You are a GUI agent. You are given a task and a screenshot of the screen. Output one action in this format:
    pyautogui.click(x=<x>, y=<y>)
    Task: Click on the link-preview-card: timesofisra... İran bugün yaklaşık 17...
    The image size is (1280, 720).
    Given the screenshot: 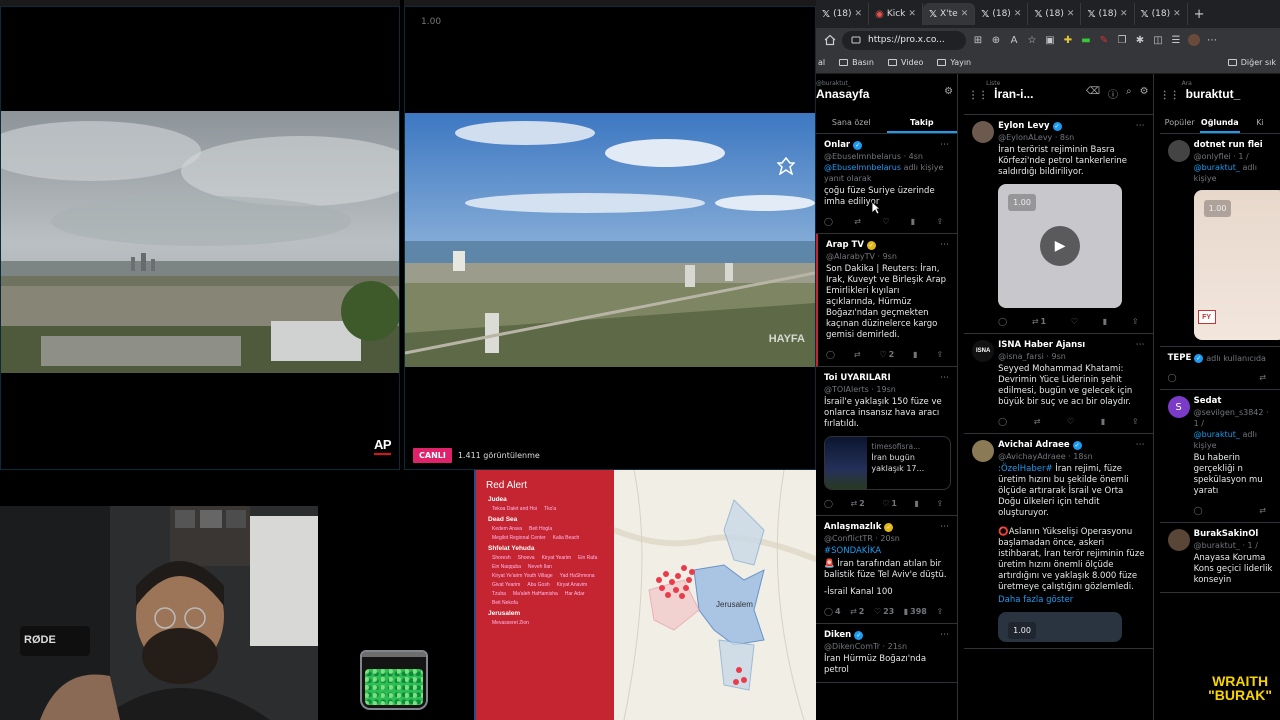 What is the action you would take?
    pyautogui.click(x=888, y=463)
    